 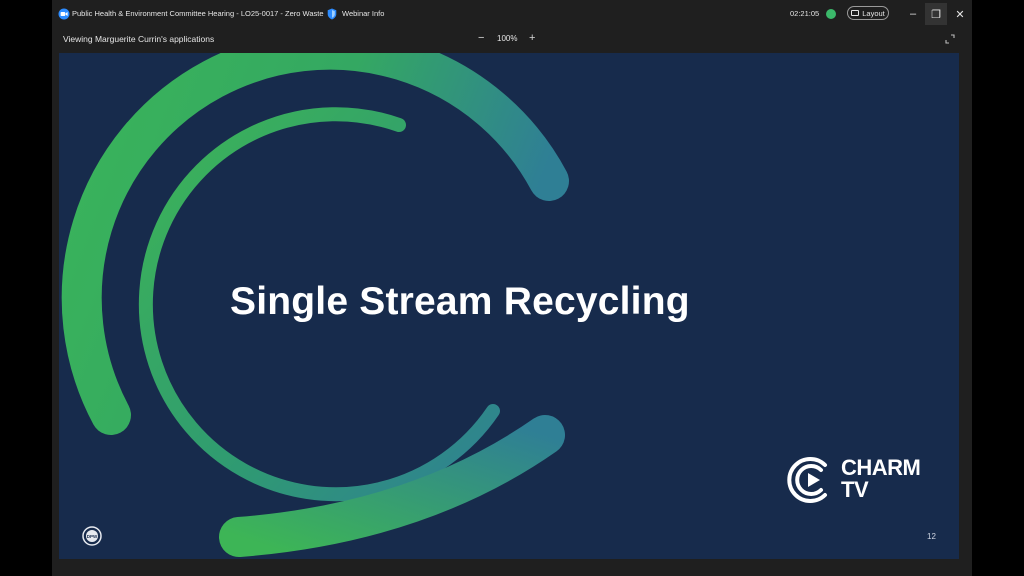 I want to click on close-button: ✕, so click(x=960, y=14).